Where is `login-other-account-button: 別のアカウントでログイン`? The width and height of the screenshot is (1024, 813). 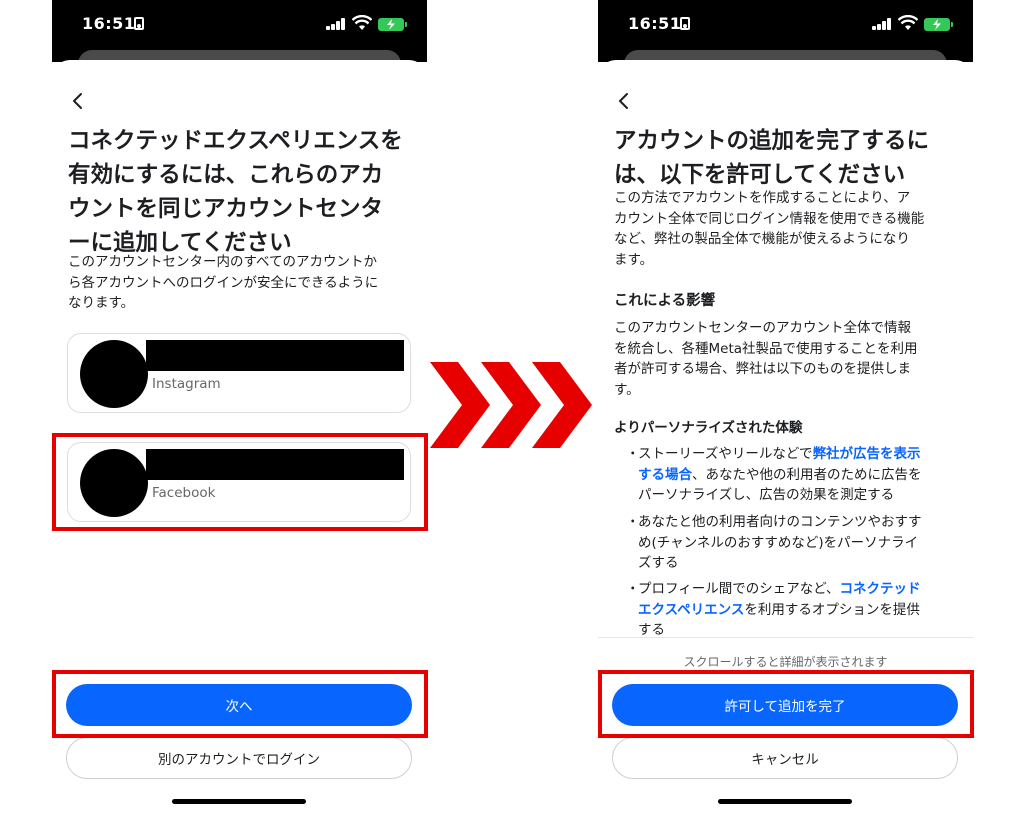 login-other-account-button: 別のアカウントでログイン is located at coordinates (239, 758).